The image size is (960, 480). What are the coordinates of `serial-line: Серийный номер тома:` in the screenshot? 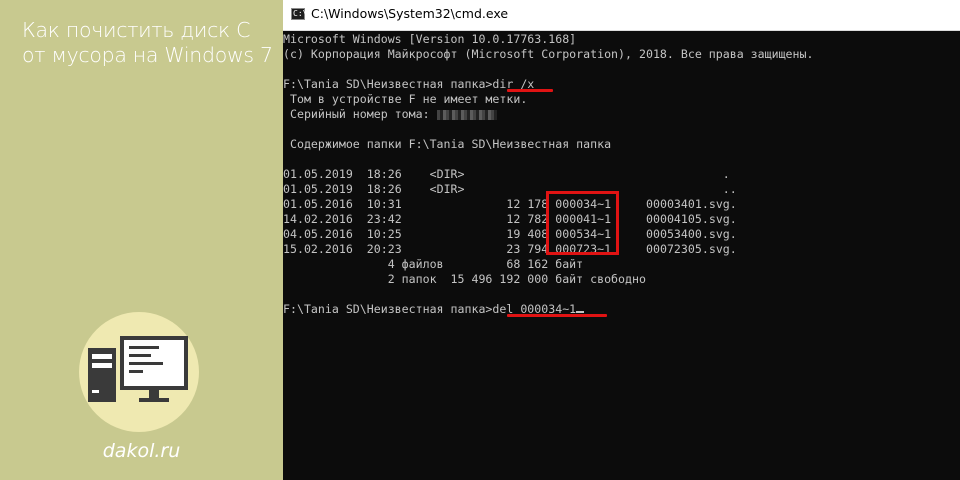 It's located at (390, 114).